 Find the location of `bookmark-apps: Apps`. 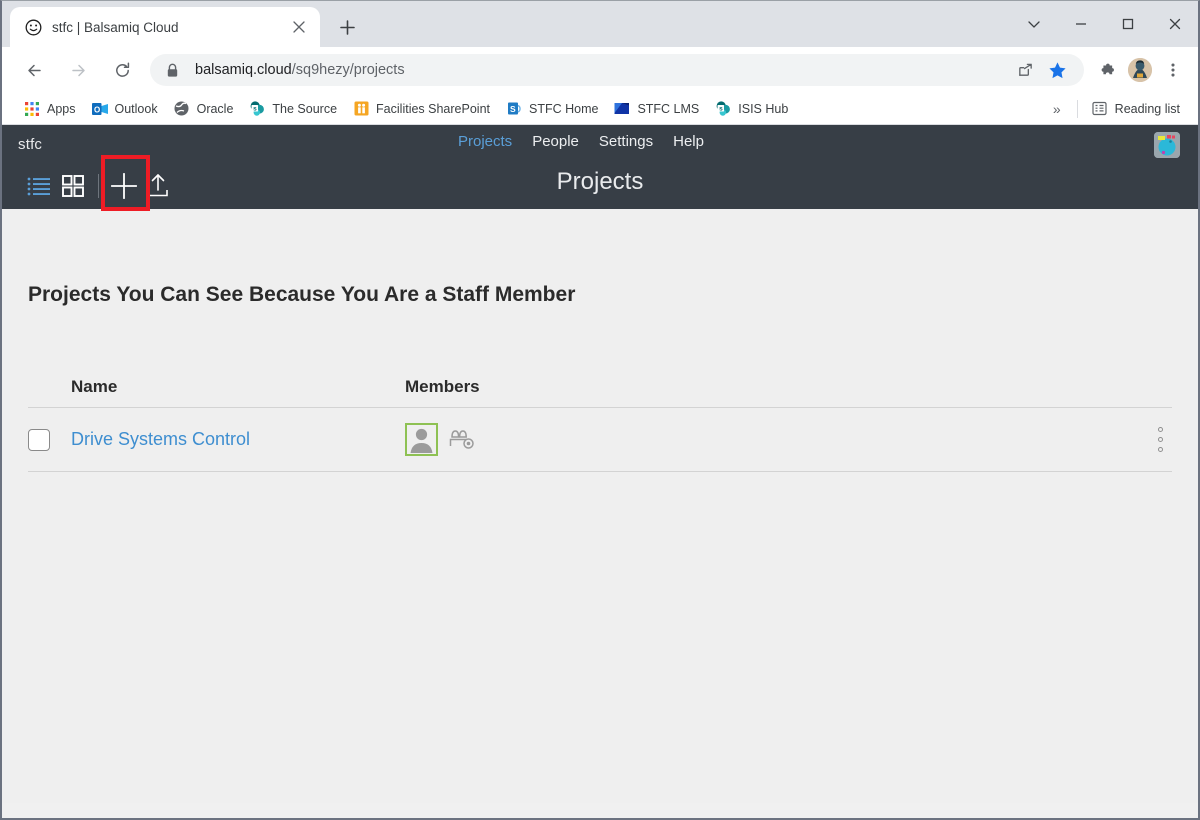

bookmark-apps: Apps is located at coordinates (50, 109).